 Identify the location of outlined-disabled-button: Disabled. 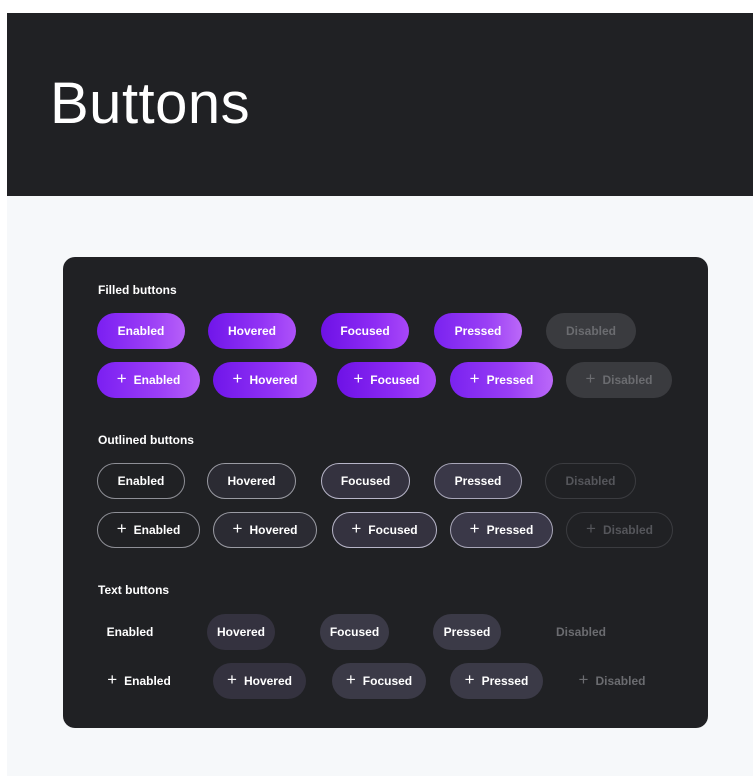
(590, 481).